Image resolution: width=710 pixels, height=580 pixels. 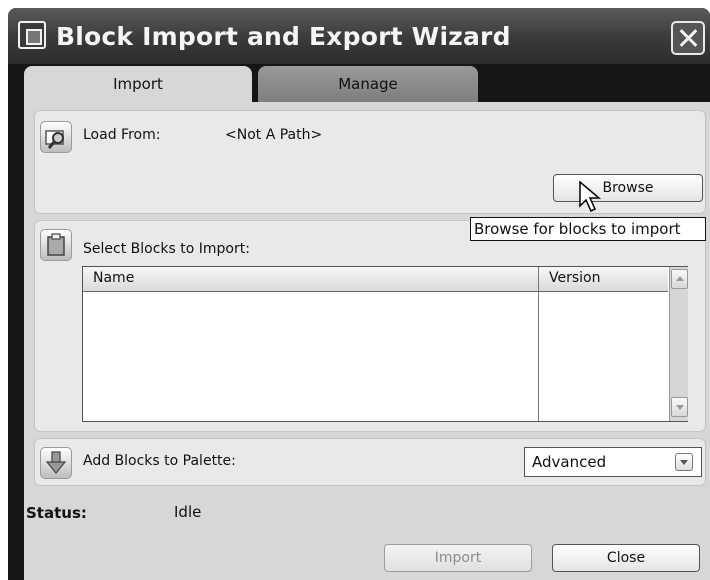 What do you see at coordinates (569, 462) in the screenshot?
I see `palette-selected-value: Advanced` at bounding box center [569, 462].